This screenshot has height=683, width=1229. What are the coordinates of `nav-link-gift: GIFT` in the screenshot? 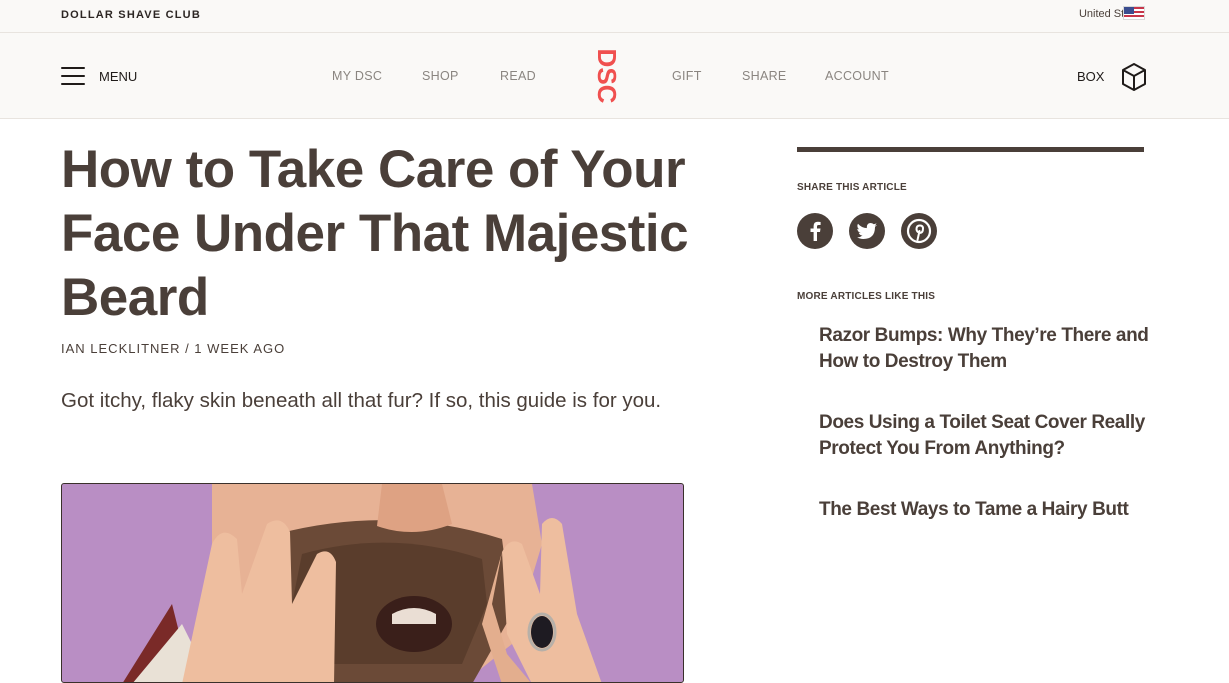 It's located at (687, 76).